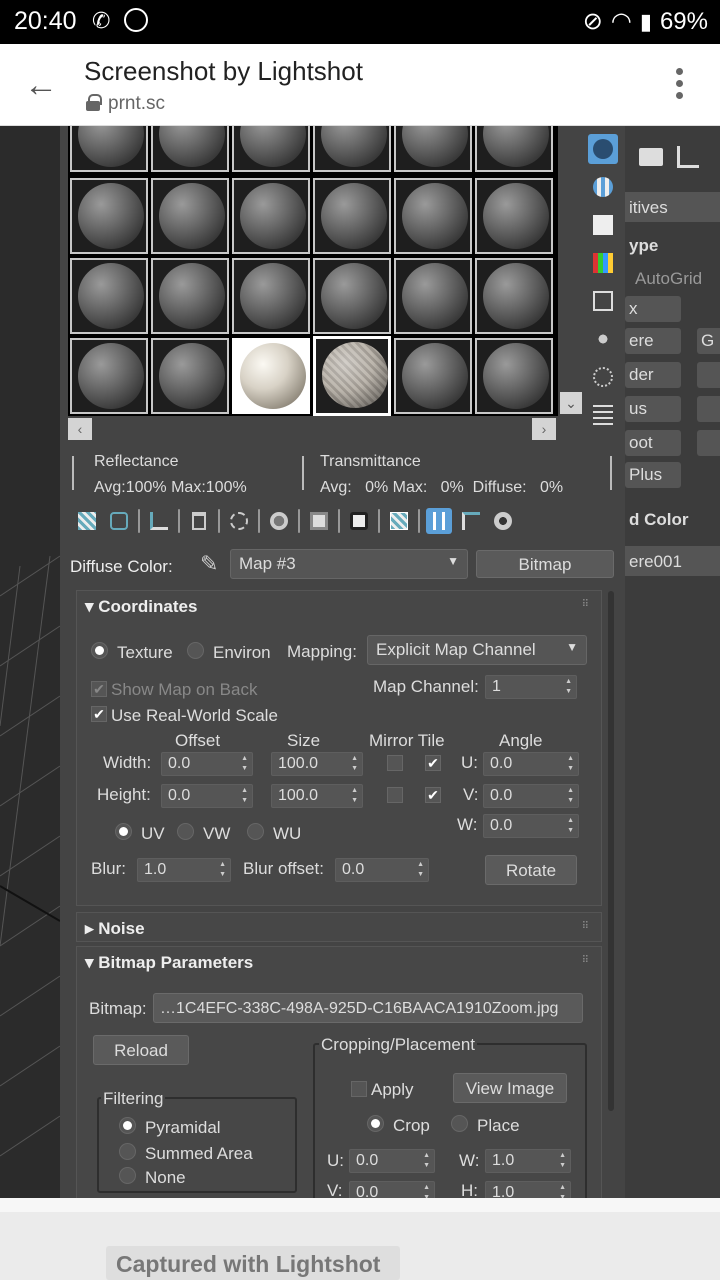 Image resolution: width=720 pixels, height=1280 pixels. Describe the element at coordinates (680, 86) in the screenshot. I see `overflow-menu-icon` at that location.